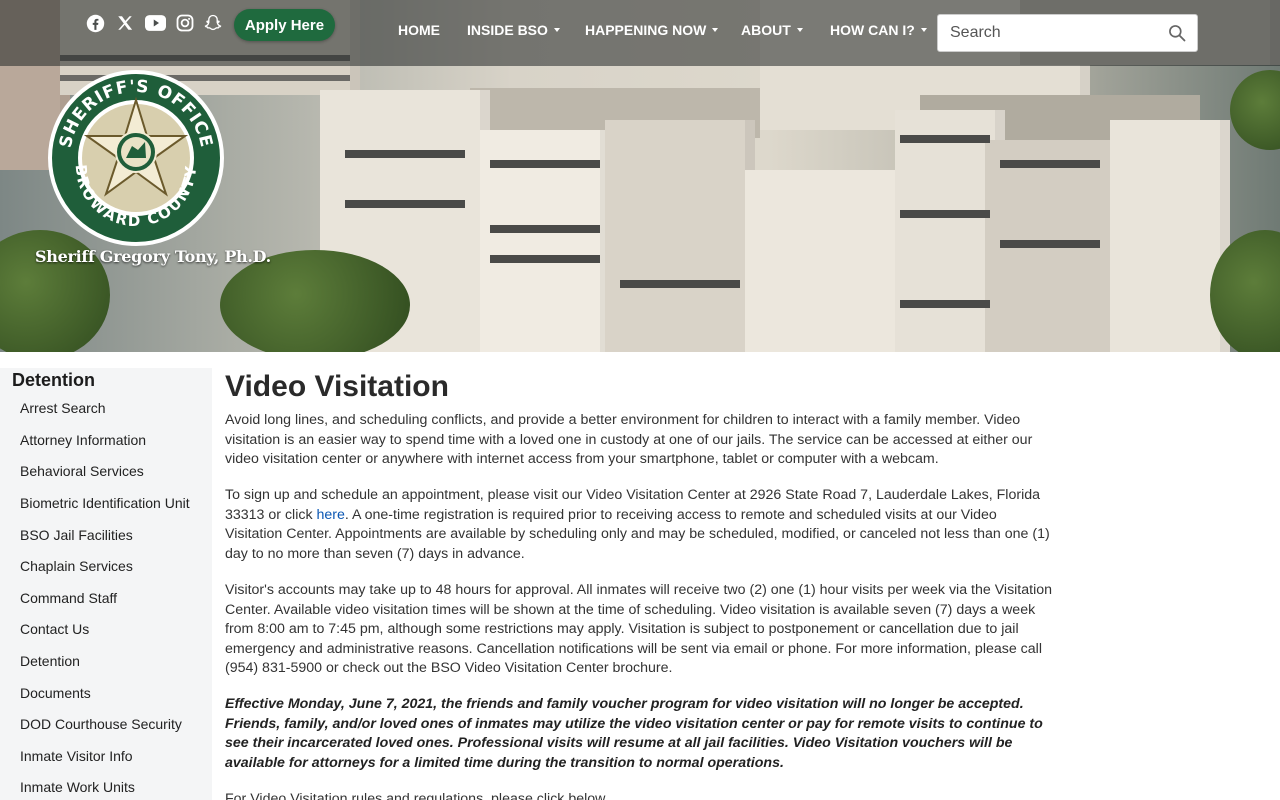 Image resolution: width=1280 pixels, height=800 pixels. I want to click on sidebar-item-bso-jail-facilities: BSO Jail Facilities, so click(76, 535).